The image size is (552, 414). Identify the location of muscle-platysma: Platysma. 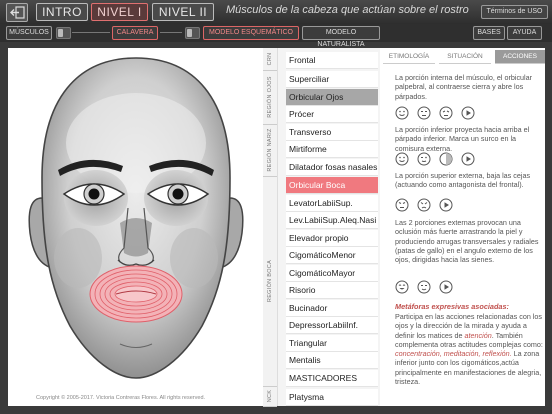
(332, 397).